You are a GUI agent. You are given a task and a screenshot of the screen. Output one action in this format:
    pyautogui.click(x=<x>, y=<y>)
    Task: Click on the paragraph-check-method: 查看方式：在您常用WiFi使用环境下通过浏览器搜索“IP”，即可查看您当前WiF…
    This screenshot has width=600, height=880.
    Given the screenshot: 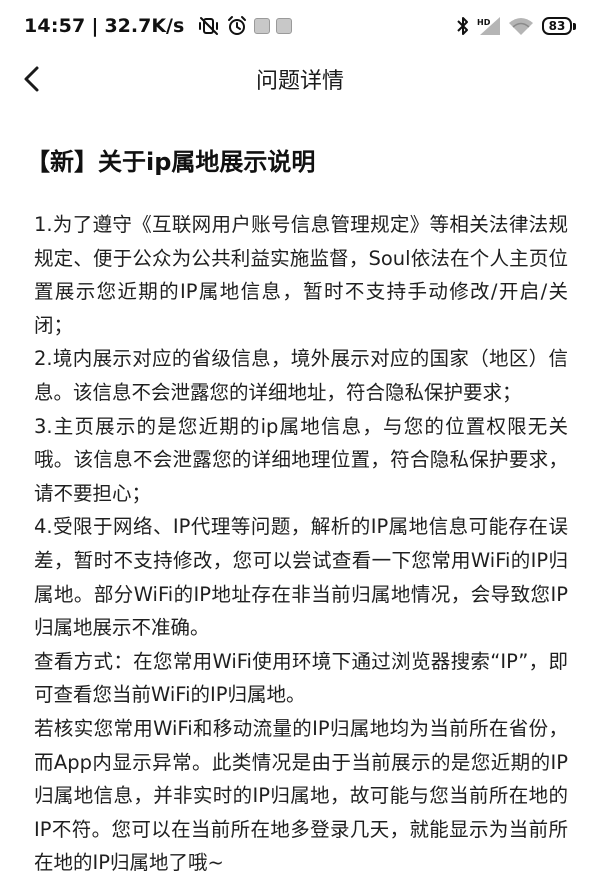 What is the action you would take?
    pyautogui.click(x=301, y=678)
    